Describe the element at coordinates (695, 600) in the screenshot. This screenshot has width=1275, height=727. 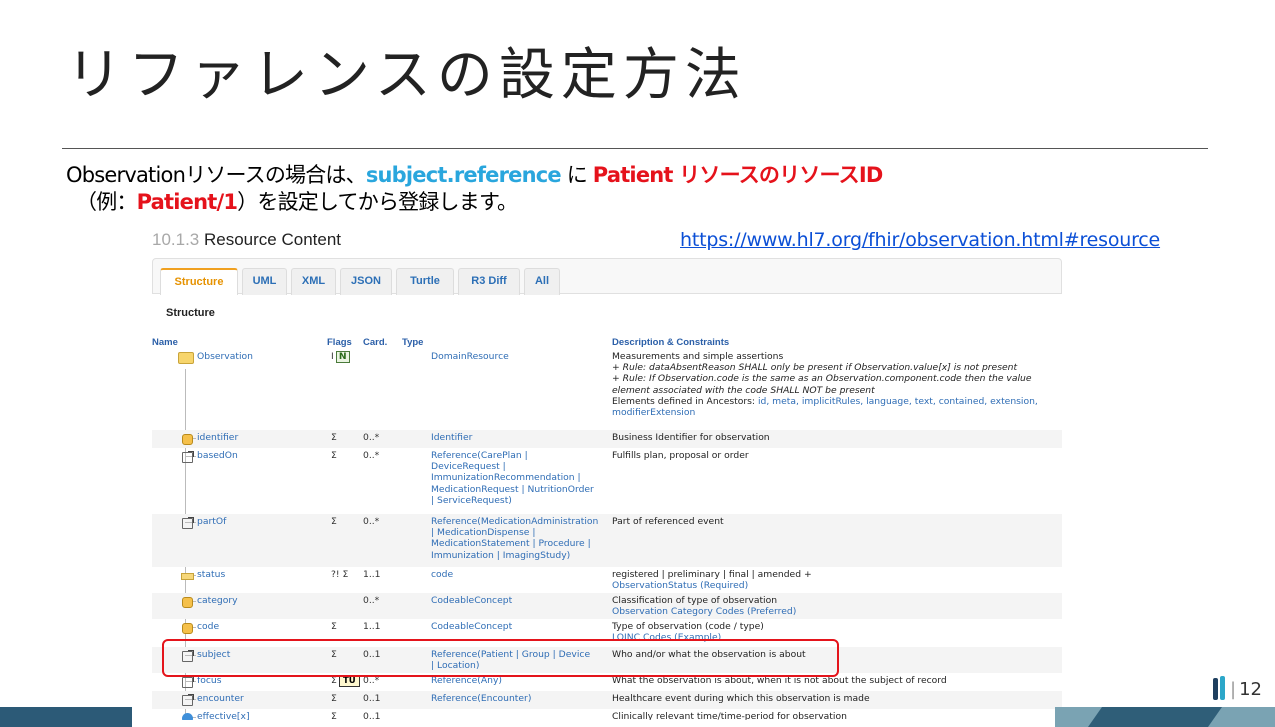
I see `desc-line: Classification of type of observation` at that location.